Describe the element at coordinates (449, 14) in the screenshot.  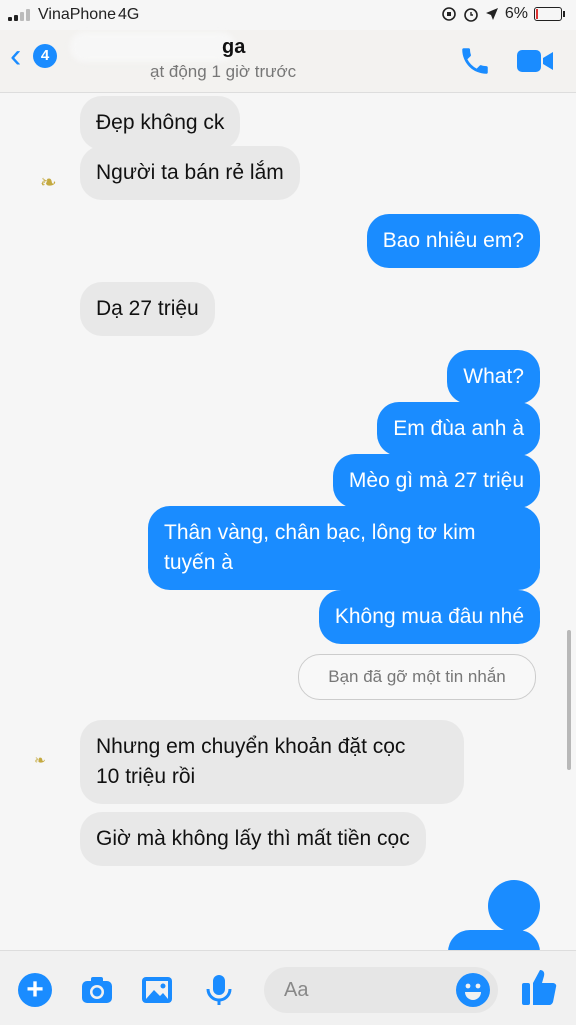
I see `lock-rotation-icon` at that location.